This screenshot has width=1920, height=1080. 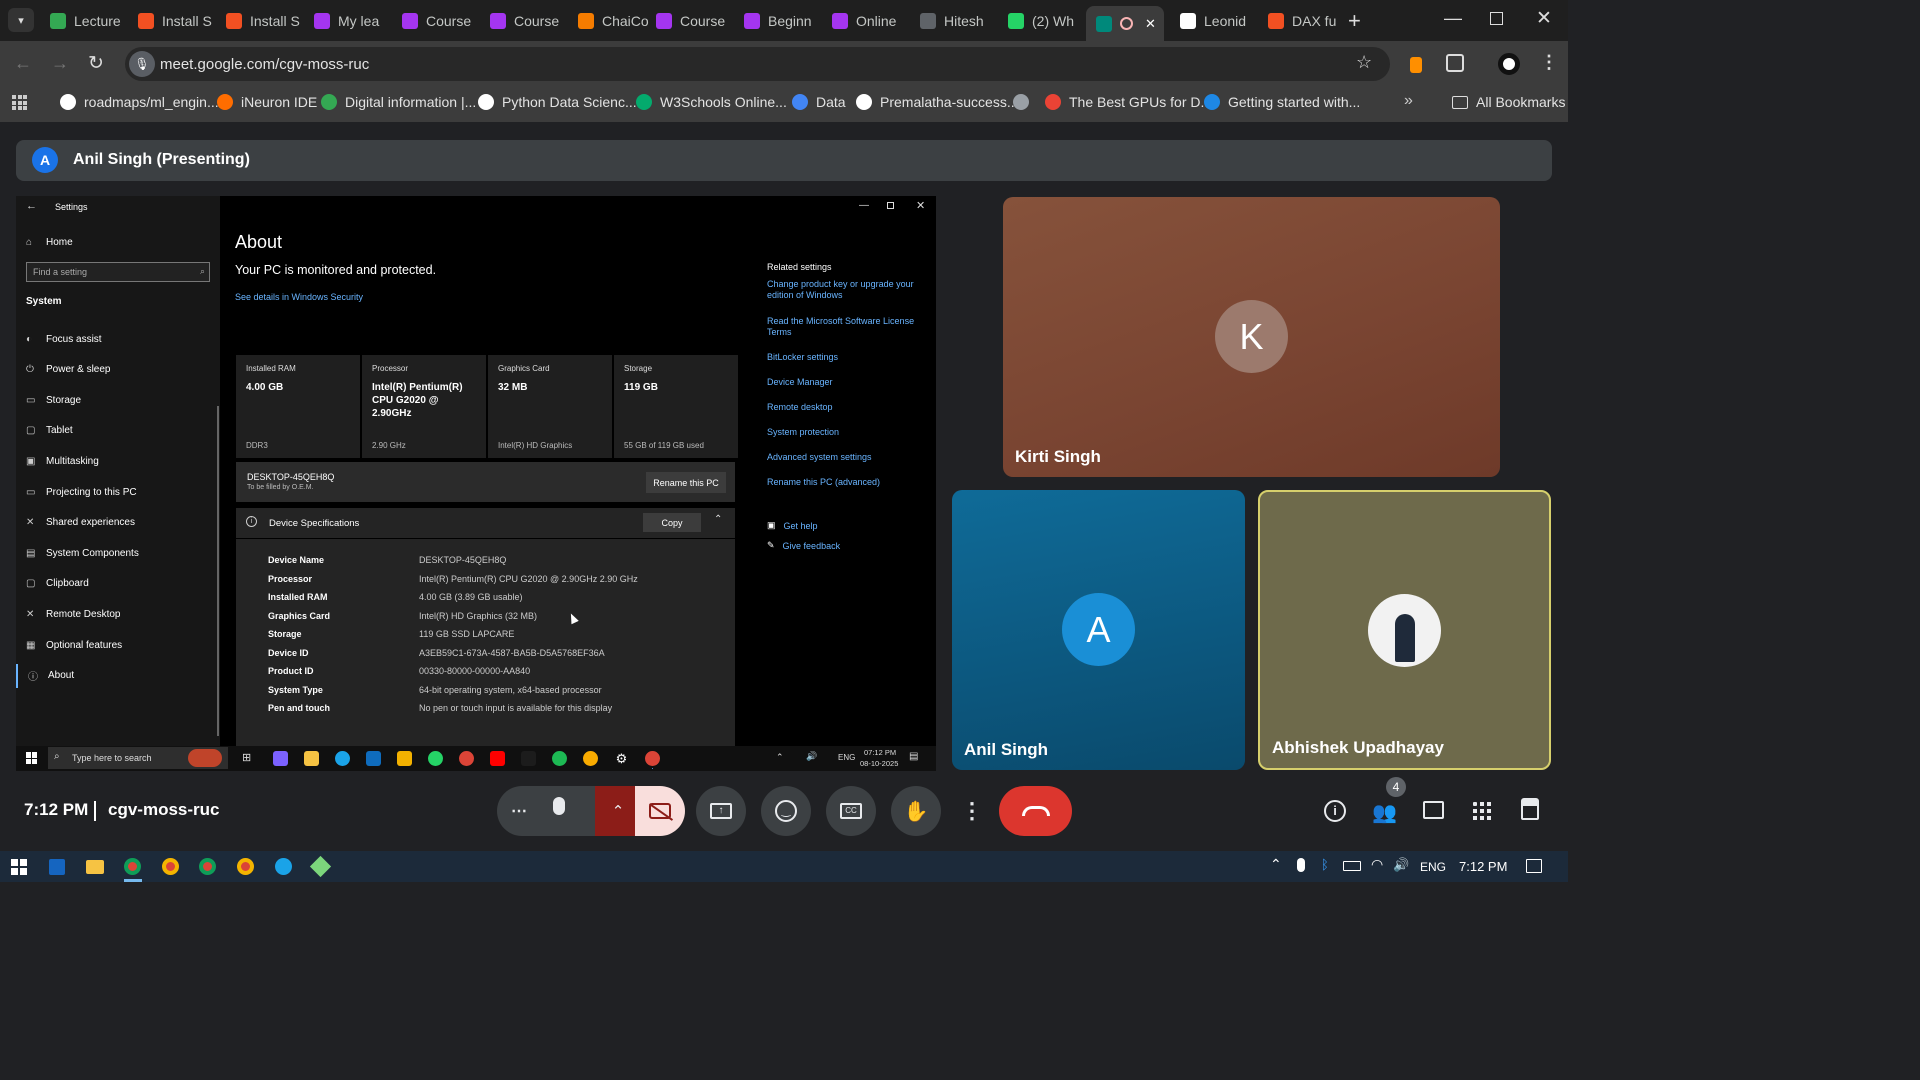 I want to click on window-minimize-icon: —, so click(x=864, y=205).